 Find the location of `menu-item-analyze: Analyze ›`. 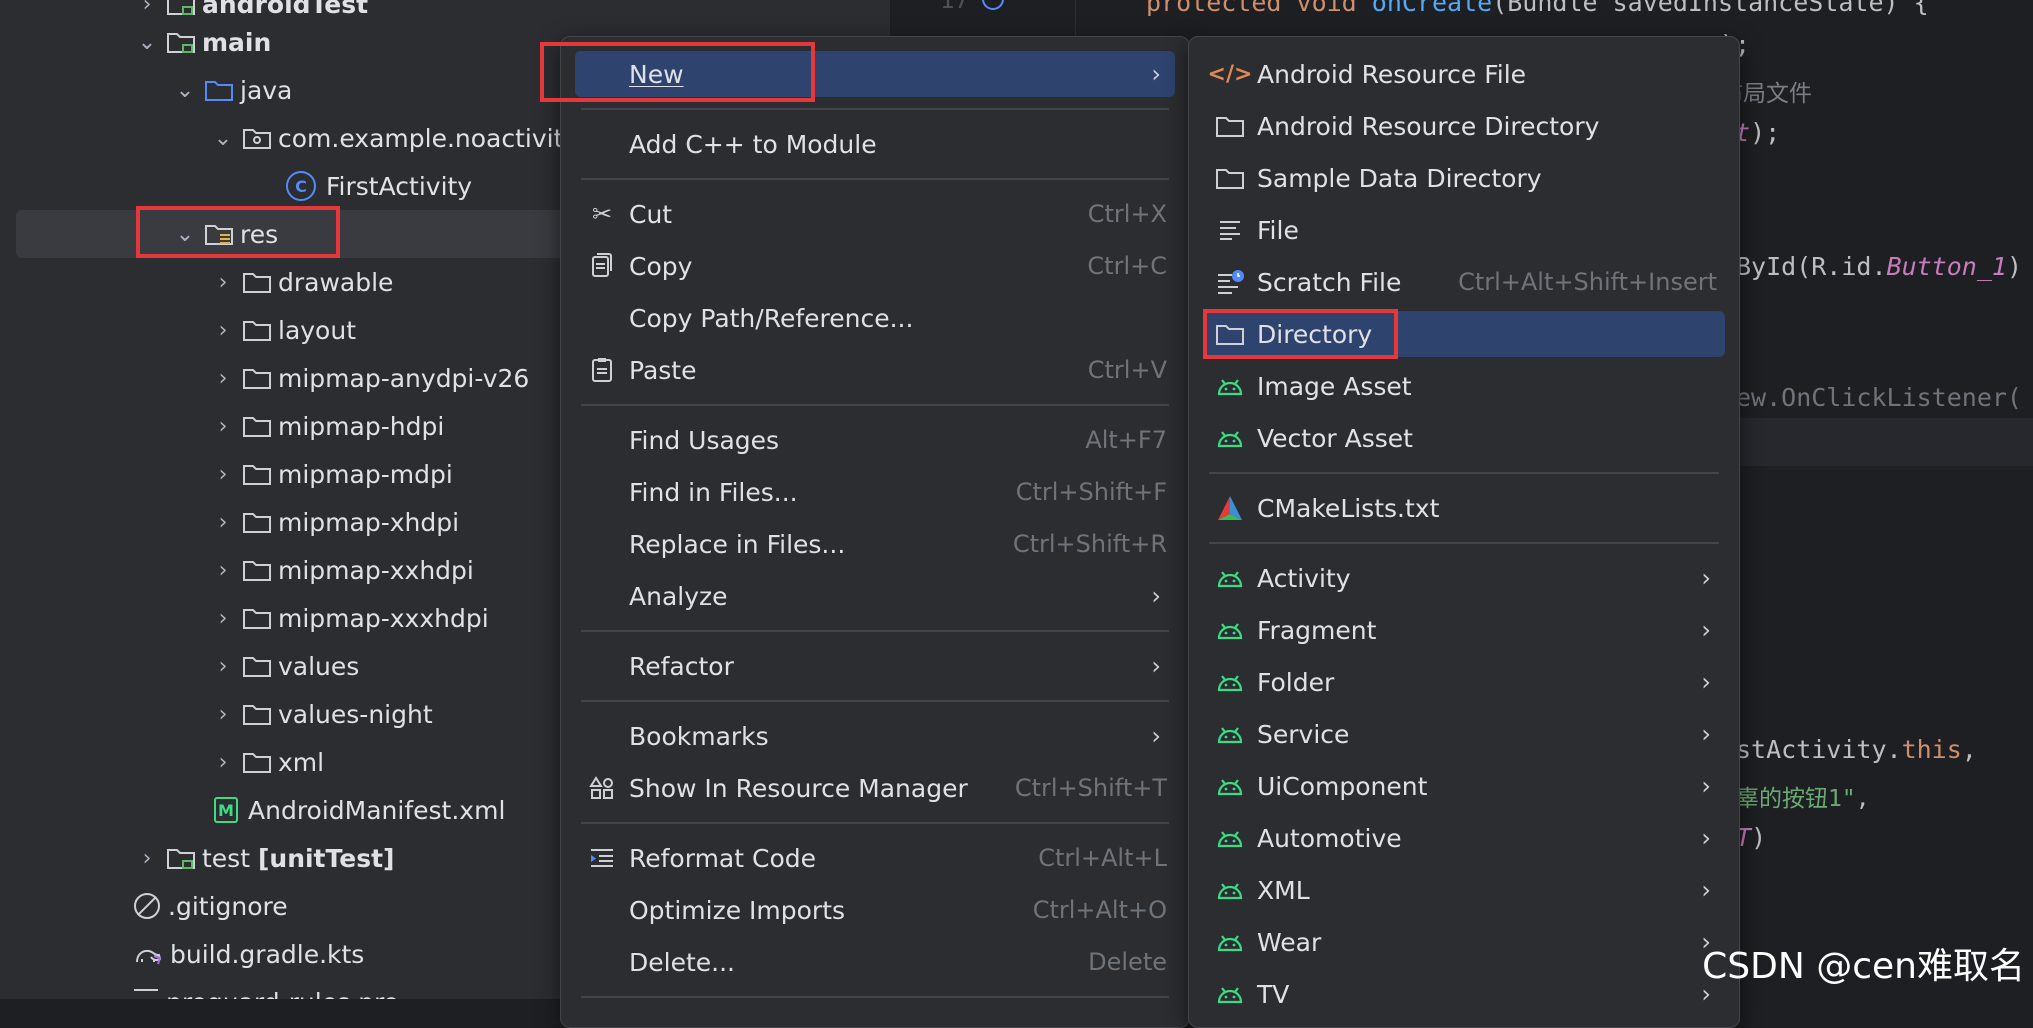

menu-item-analyze: Analyze › is located at coordinates (875, 596).